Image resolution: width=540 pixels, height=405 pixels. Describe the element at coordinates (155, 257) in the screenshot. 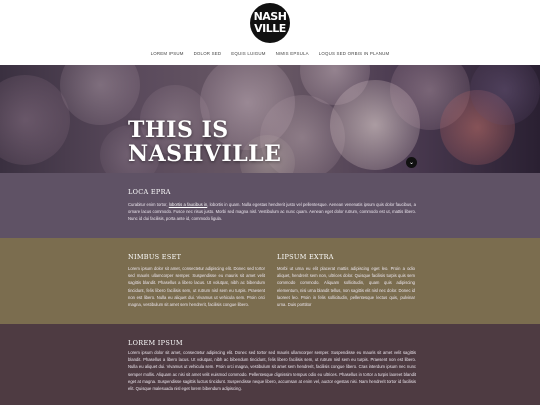

I see `left-column-heading: NIMBUS ESET` at that location.